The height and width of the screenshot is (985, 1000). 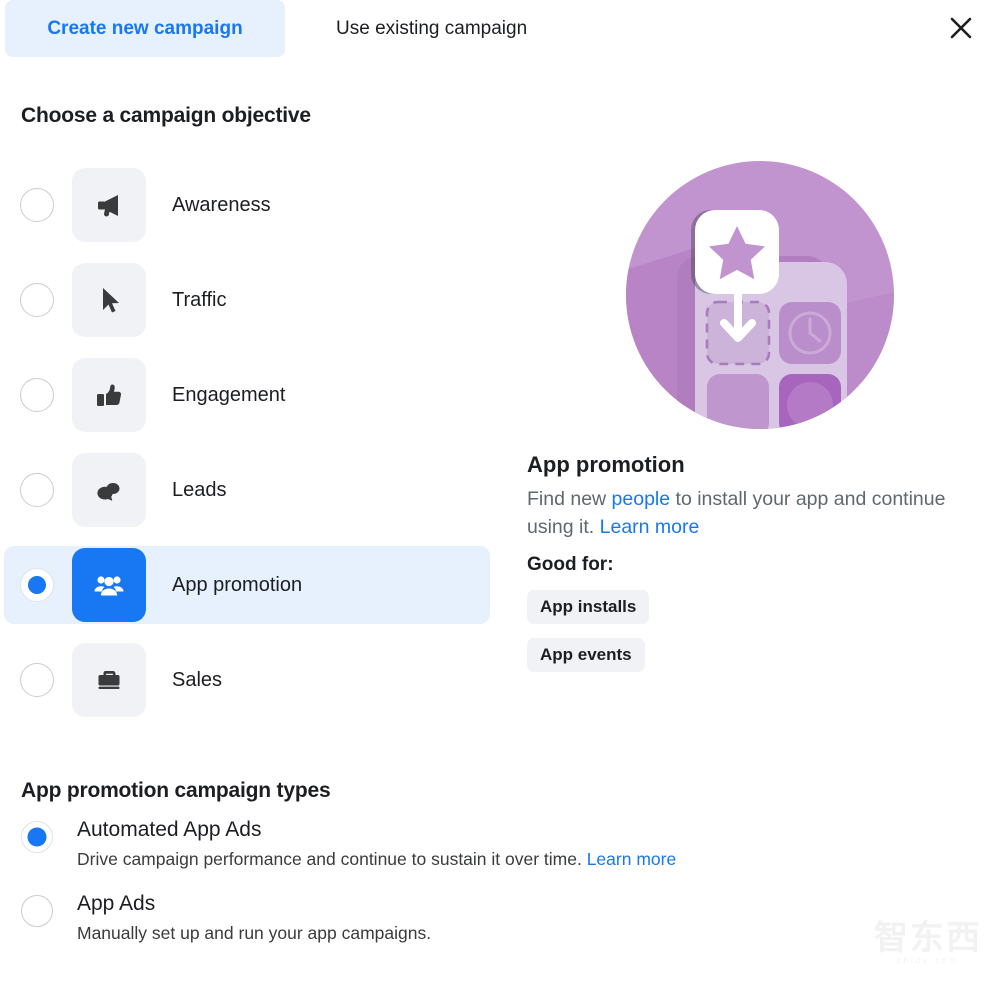 What do you see at coordinates (116, 904) in the screenshot?
I see `campaign-type-app-ads-title: App Ads` at bounding box center [116, 904].